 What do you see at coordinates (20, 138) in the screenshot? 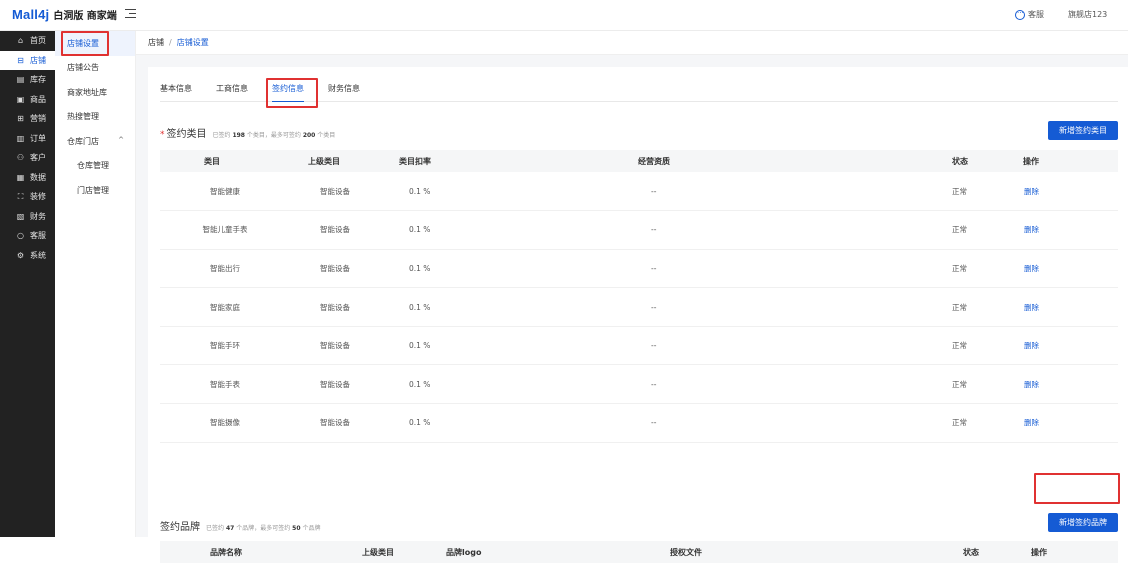
I see `order-icon: ▥` at bounding box center [20, 138].